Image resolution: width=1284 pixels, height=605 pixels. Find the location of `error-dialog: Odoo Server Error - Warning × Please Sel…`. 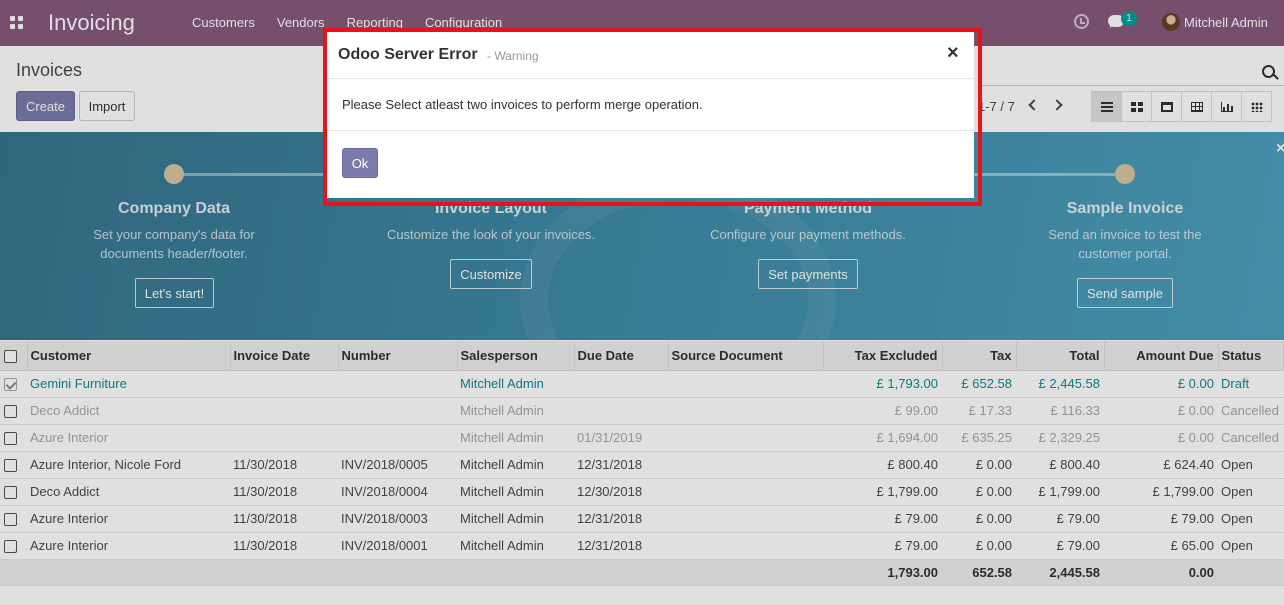

error-dialog: Odoo Server Error - Warning × Please Sel… is located at coordinates (650, 115).